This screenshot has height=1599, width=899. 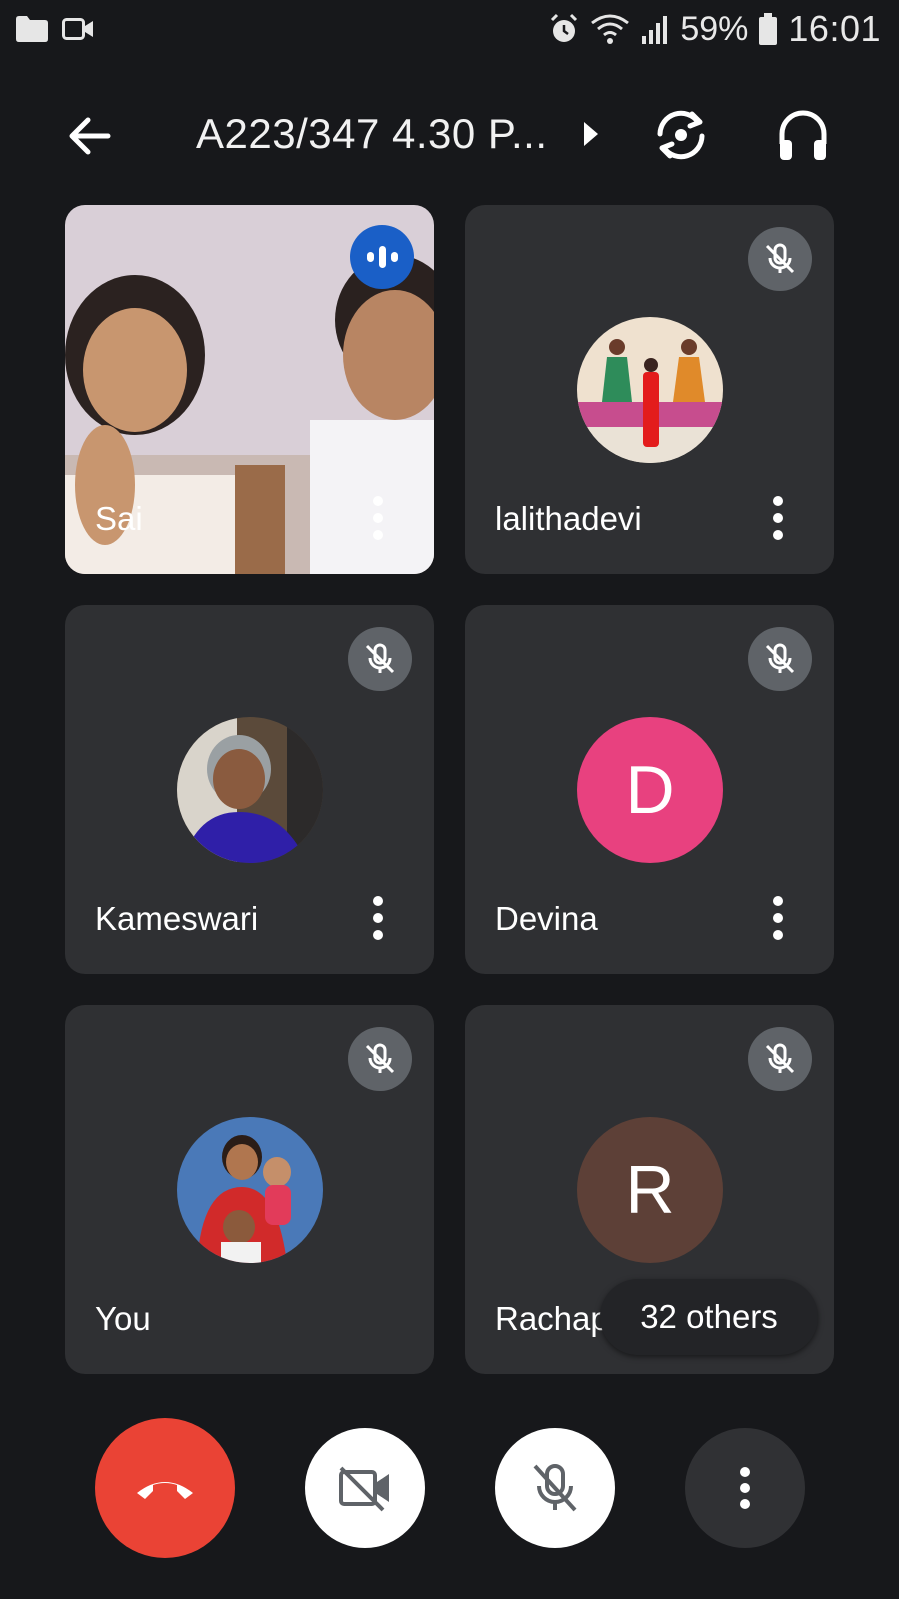 I want to click on back-arrow-icon, so click(x=90, y=136).